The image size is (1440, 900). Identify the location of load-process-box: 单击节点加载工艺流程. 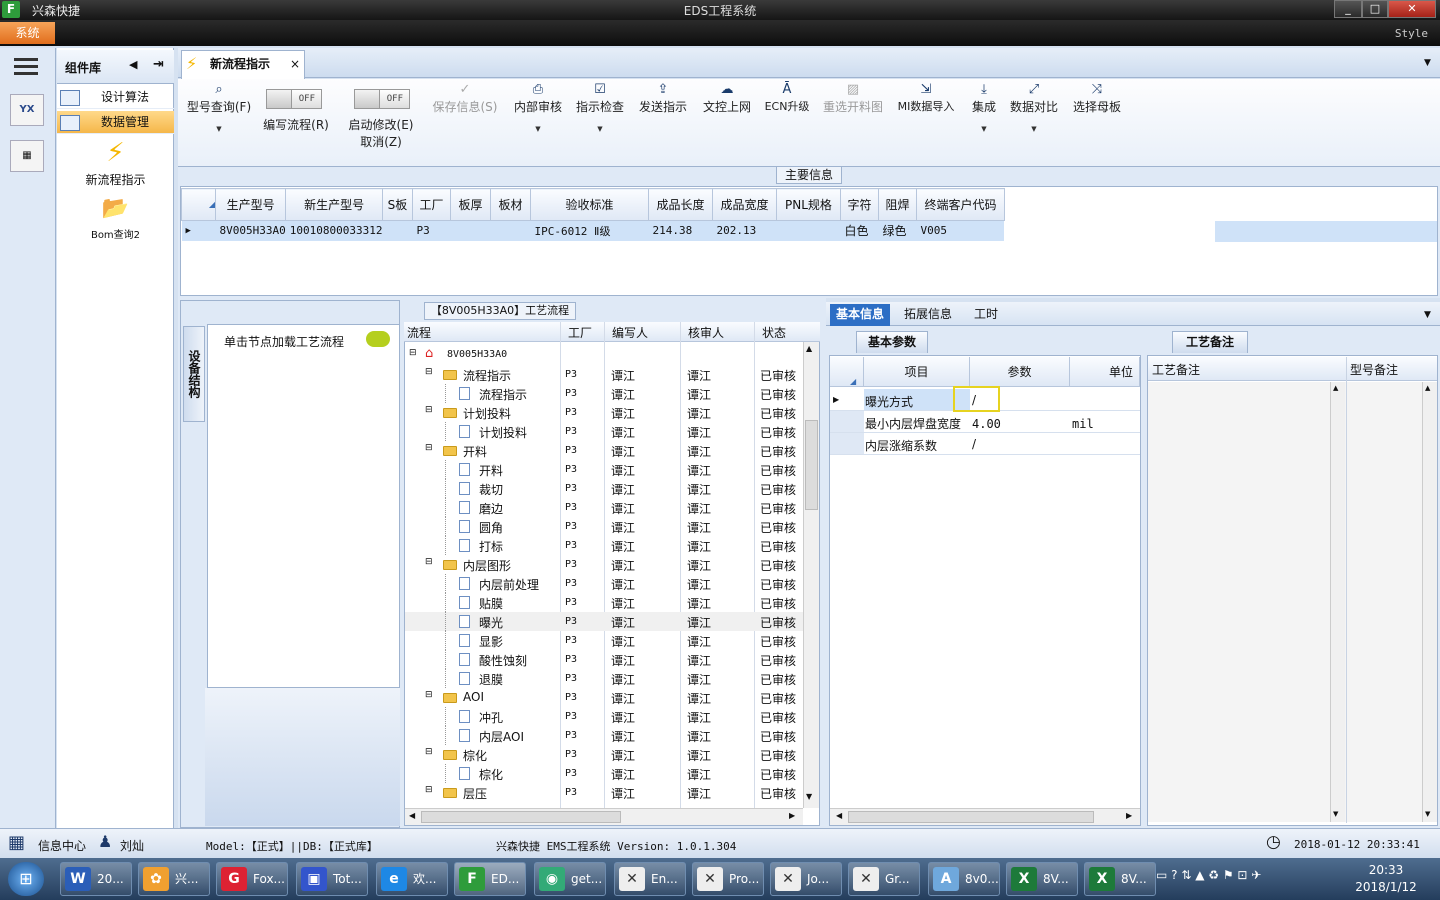
(303, 506).